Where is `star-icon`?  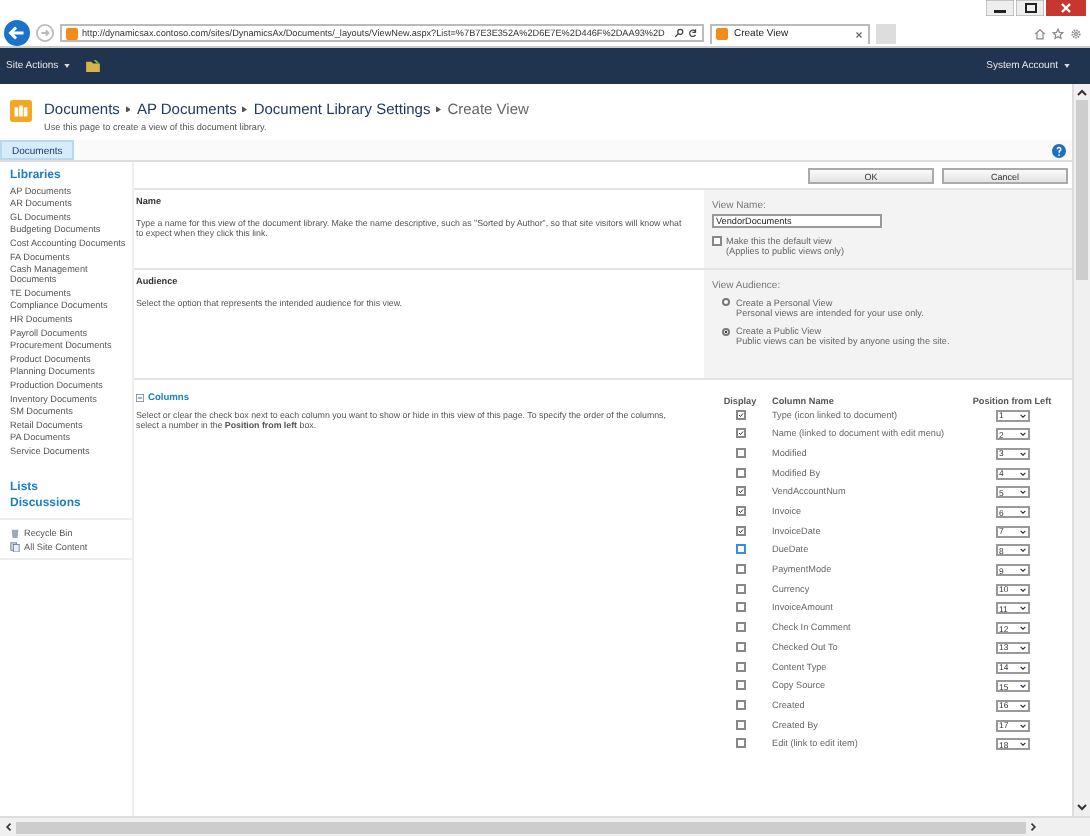
star-icon is located at coordinates (1058, 33).